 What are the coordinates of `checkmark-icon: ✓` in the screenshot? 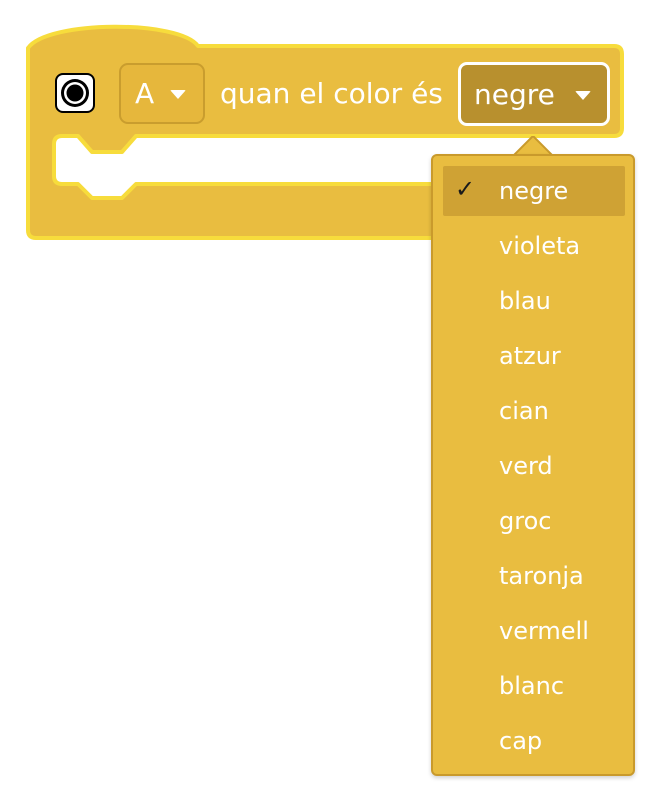 It's located at (465, 189).